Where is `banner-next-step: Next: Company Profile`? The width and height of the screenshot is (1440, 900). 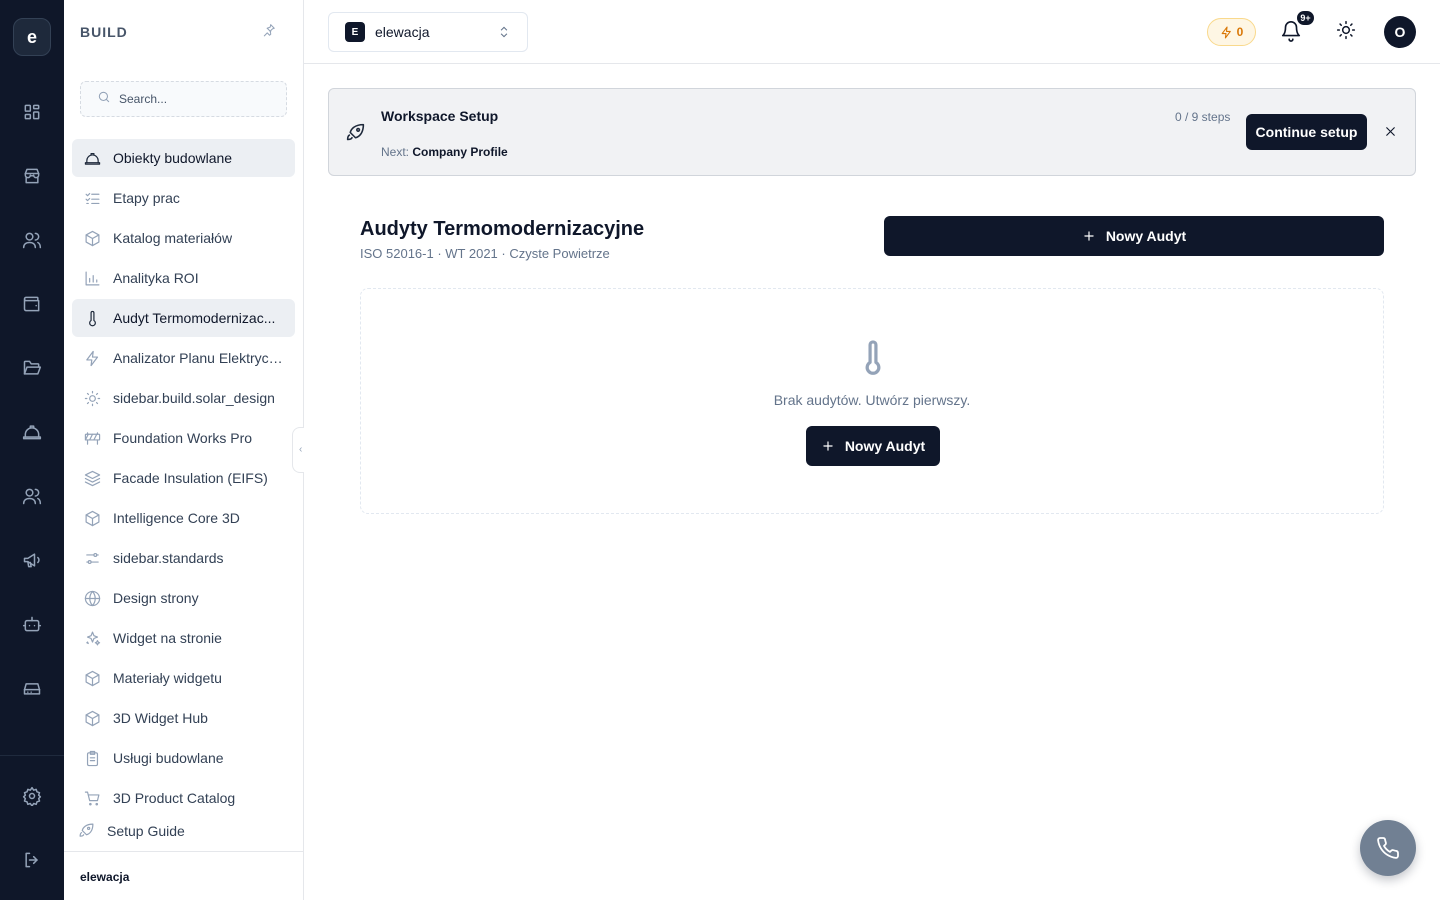
banner-next-step: Next: Company Profile is located at coordinates (444, 152).